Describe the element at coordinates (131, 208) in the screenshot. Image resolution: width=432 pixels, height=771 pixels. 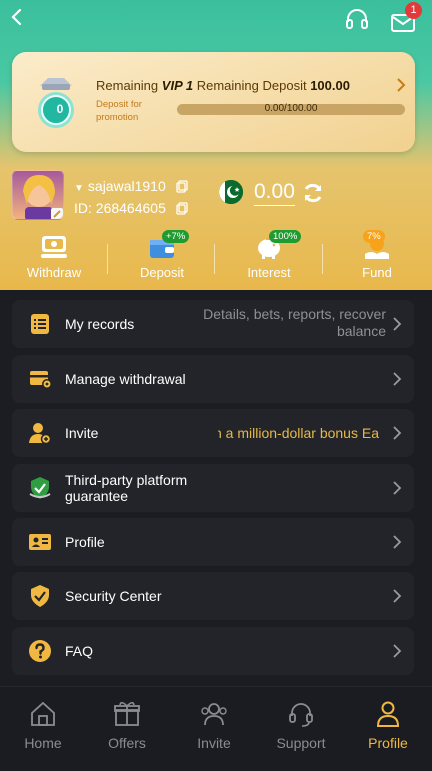
I see `user-id: ID: 268464605` at that location.